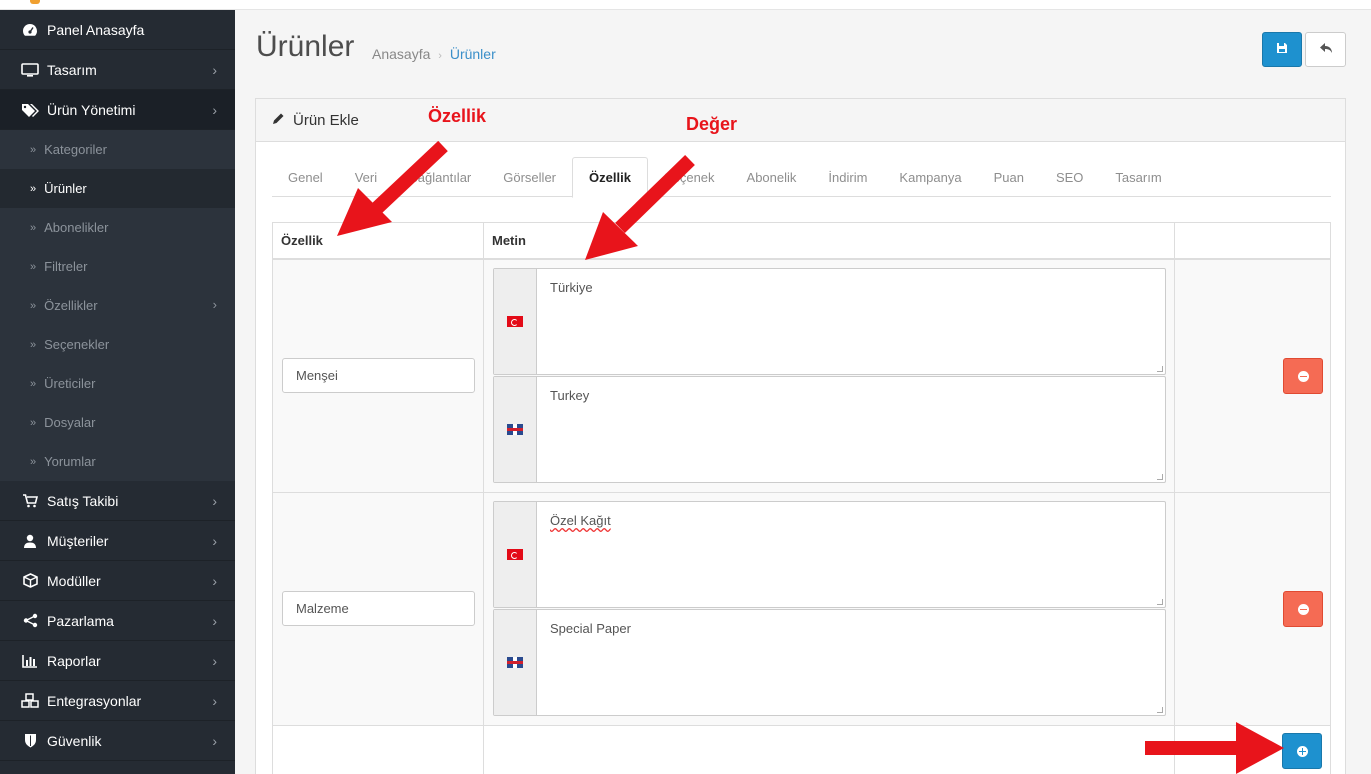 Image resolution: width=1371 pixels, height=774 pixels. What do you see at coordinates (1009, 177) in the screenshot?
I see `tab-puan: Puan` at bounding box center [1009, 177].